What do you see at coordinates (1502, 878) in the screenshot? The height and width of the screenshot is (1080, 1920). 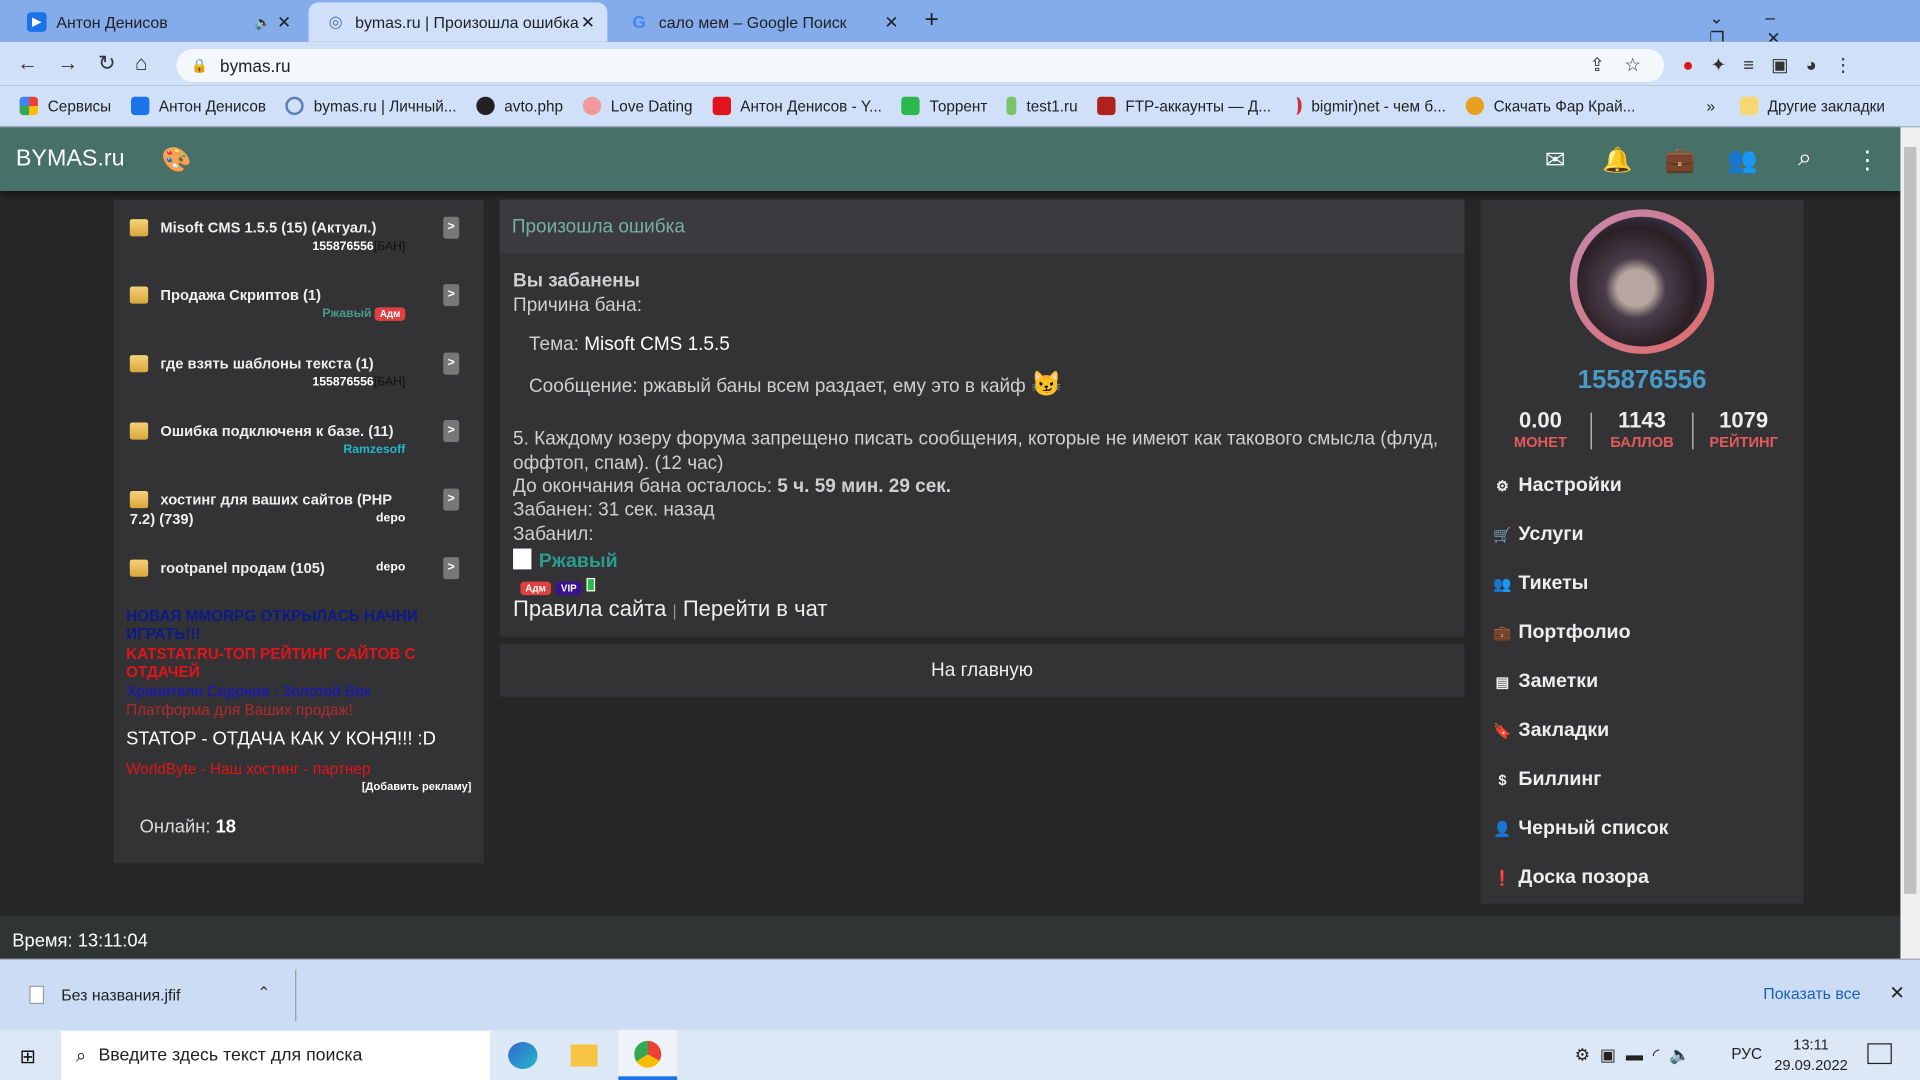 I see `alert-icon: ❗` at bounding box center [1502, 878].